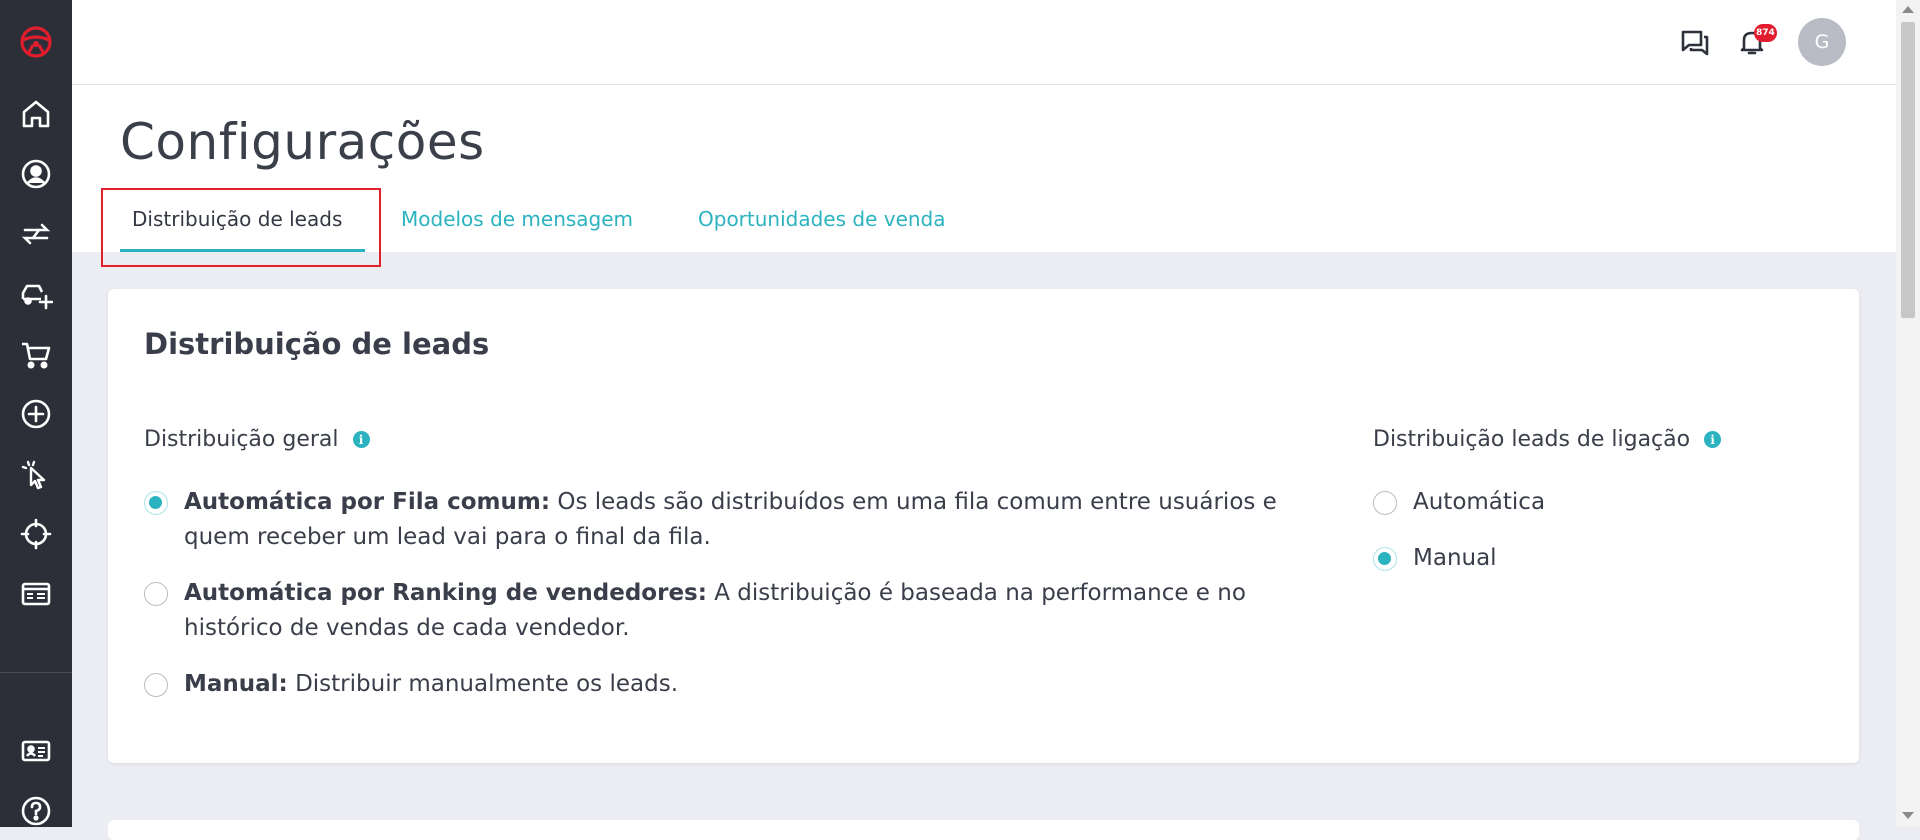 The height and width of the screenshot is (840, 1920). What do you see at coordinates (36, 474) in the screenshot?
I see `pointer-click-icon` at bounding box center [36, 474].